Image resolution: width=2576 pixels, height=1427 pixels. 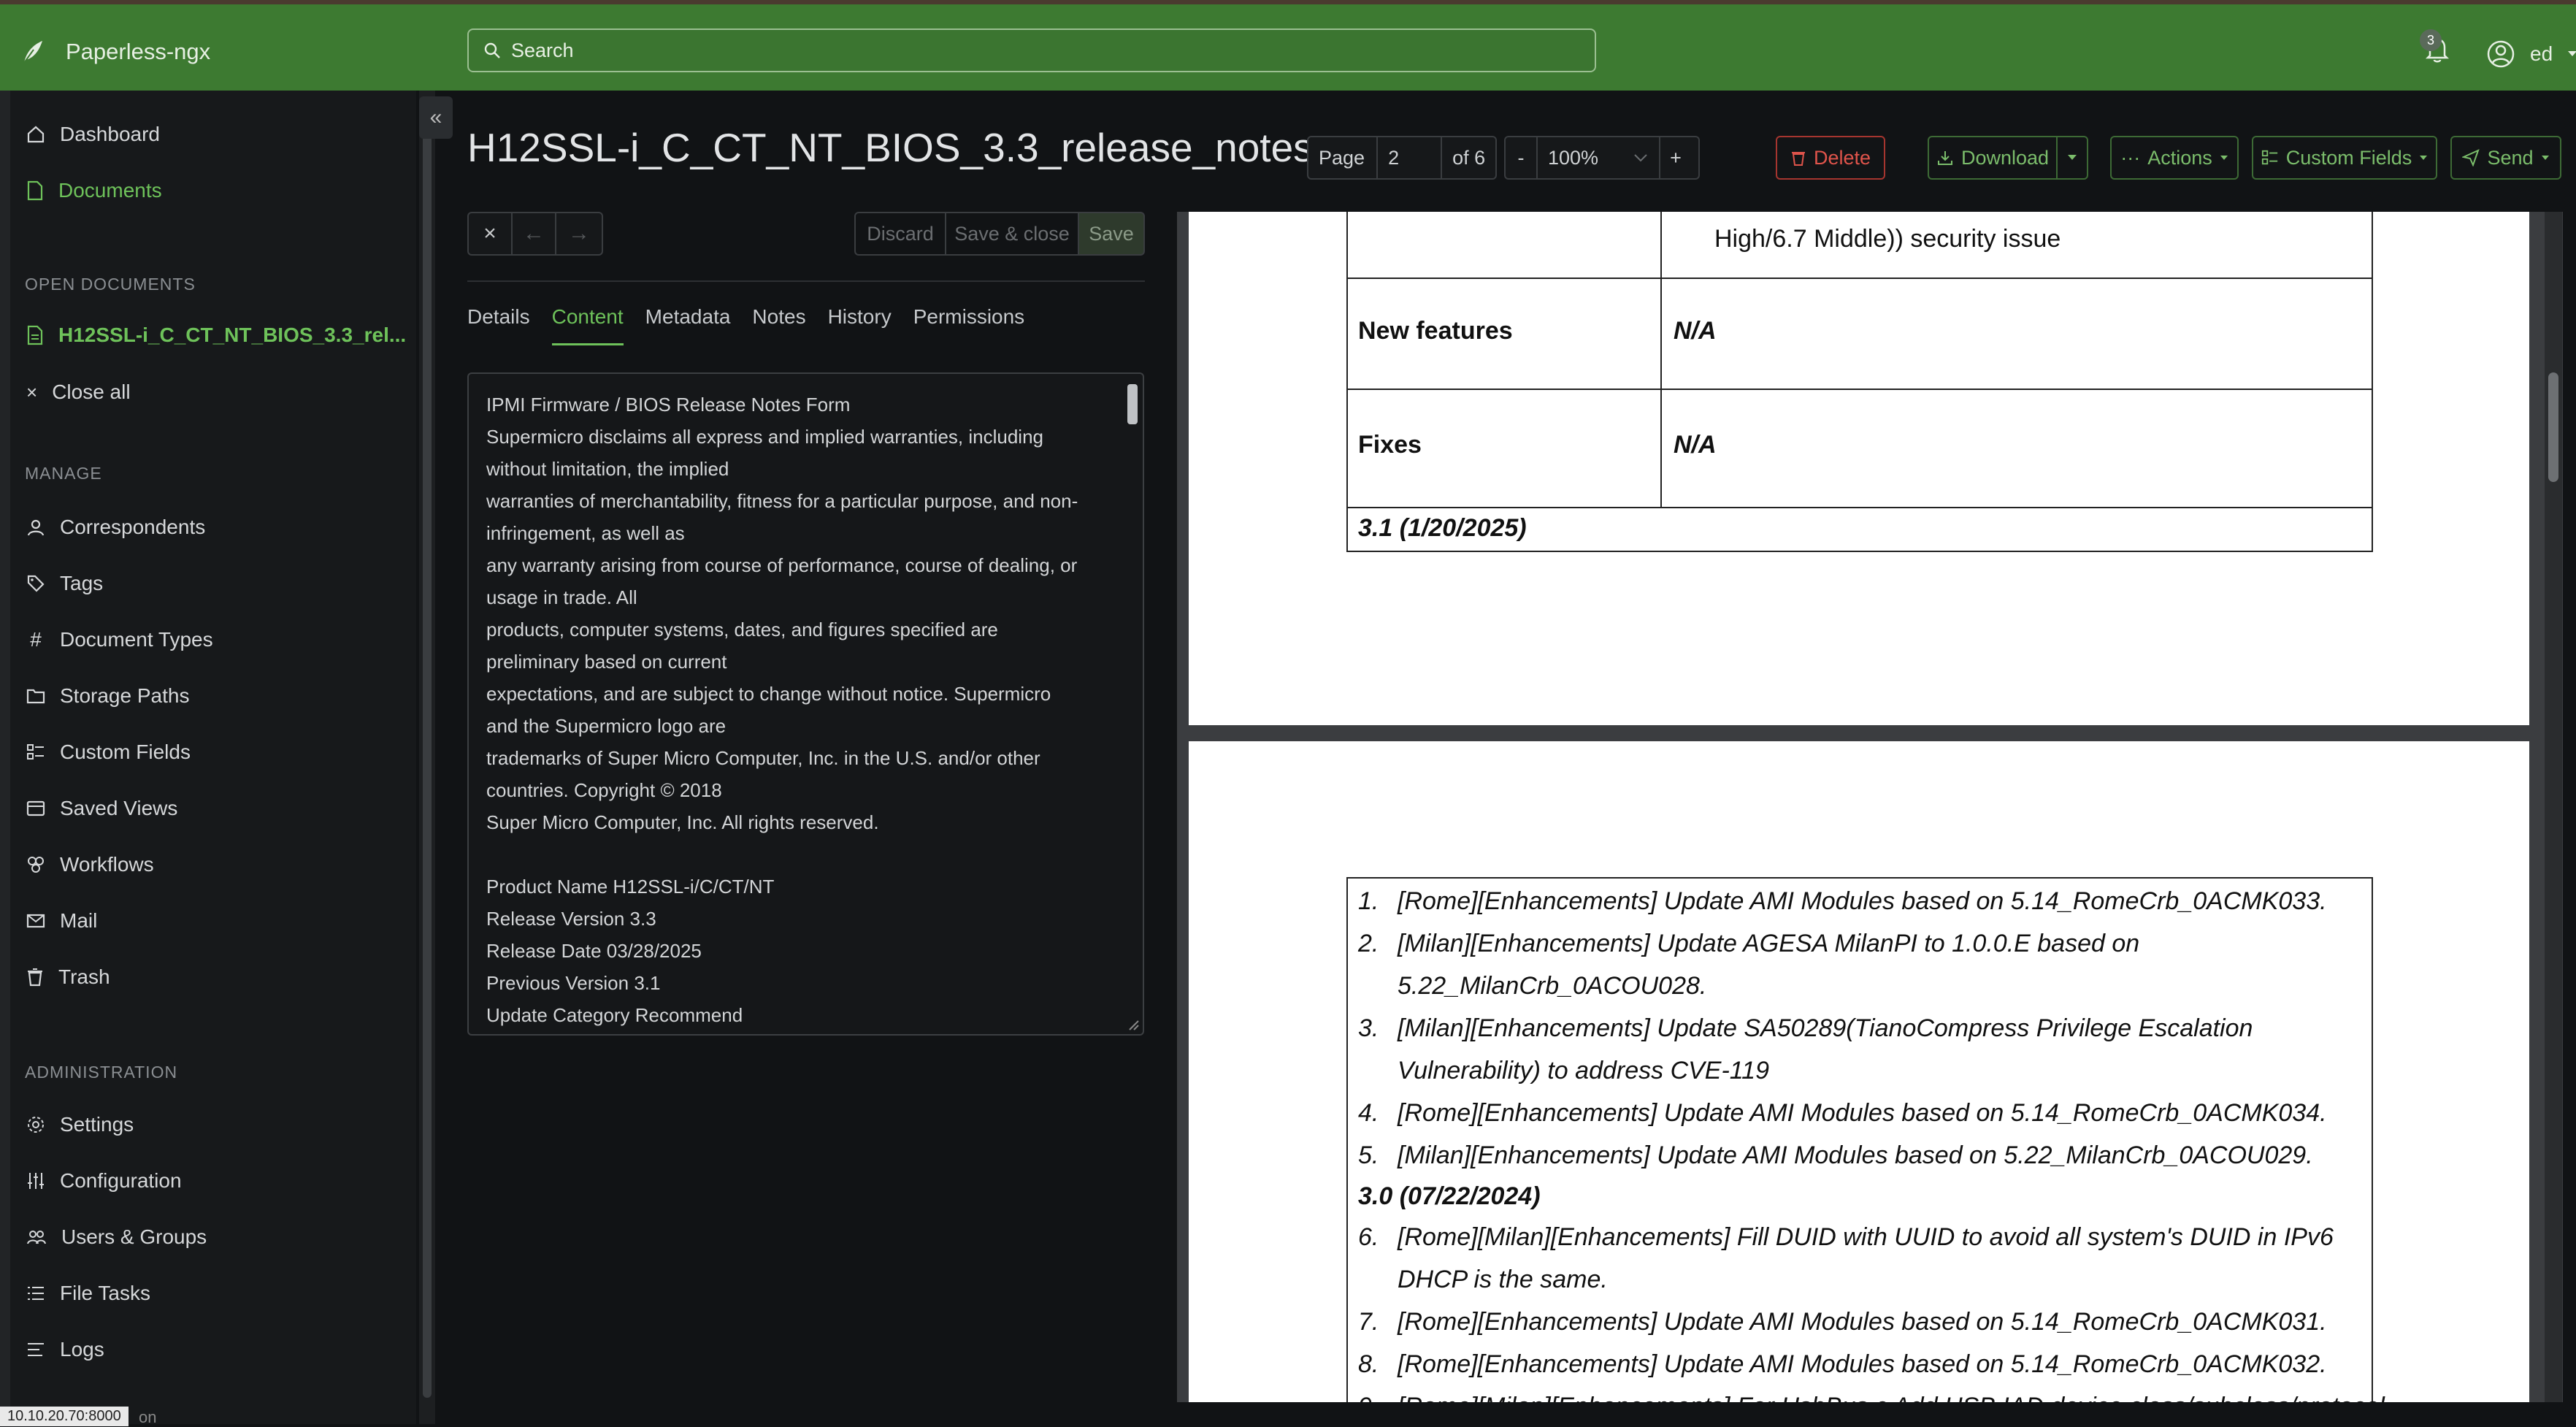 What do you see at coordinates (35, 335) in the screenshot?
I see `file-text-icon` at bounding box center [35, 335].